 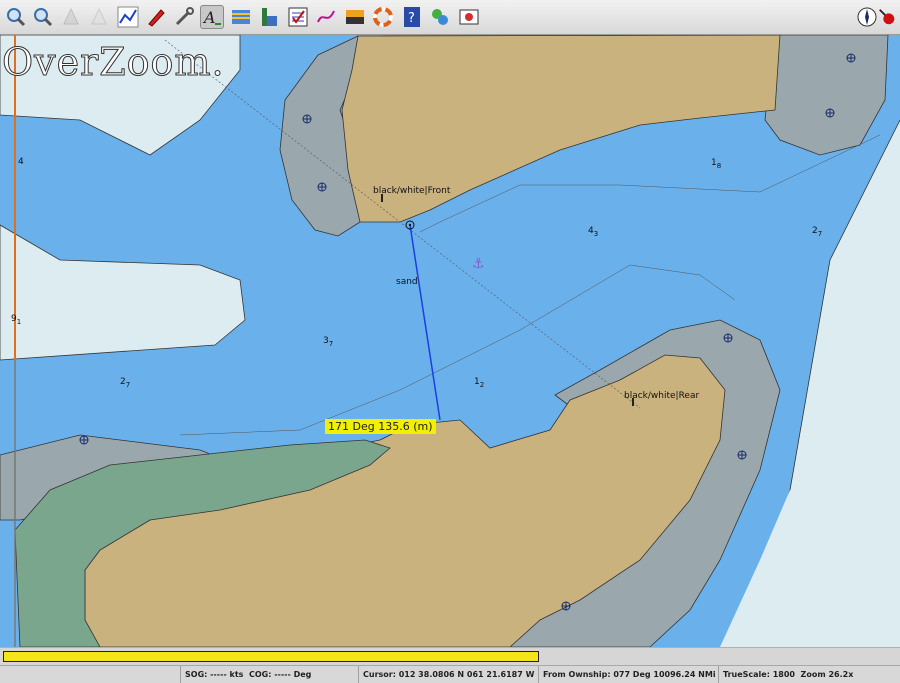 I want to click on front-beacon-label: black/white|Front, so click(x=412, y=191).